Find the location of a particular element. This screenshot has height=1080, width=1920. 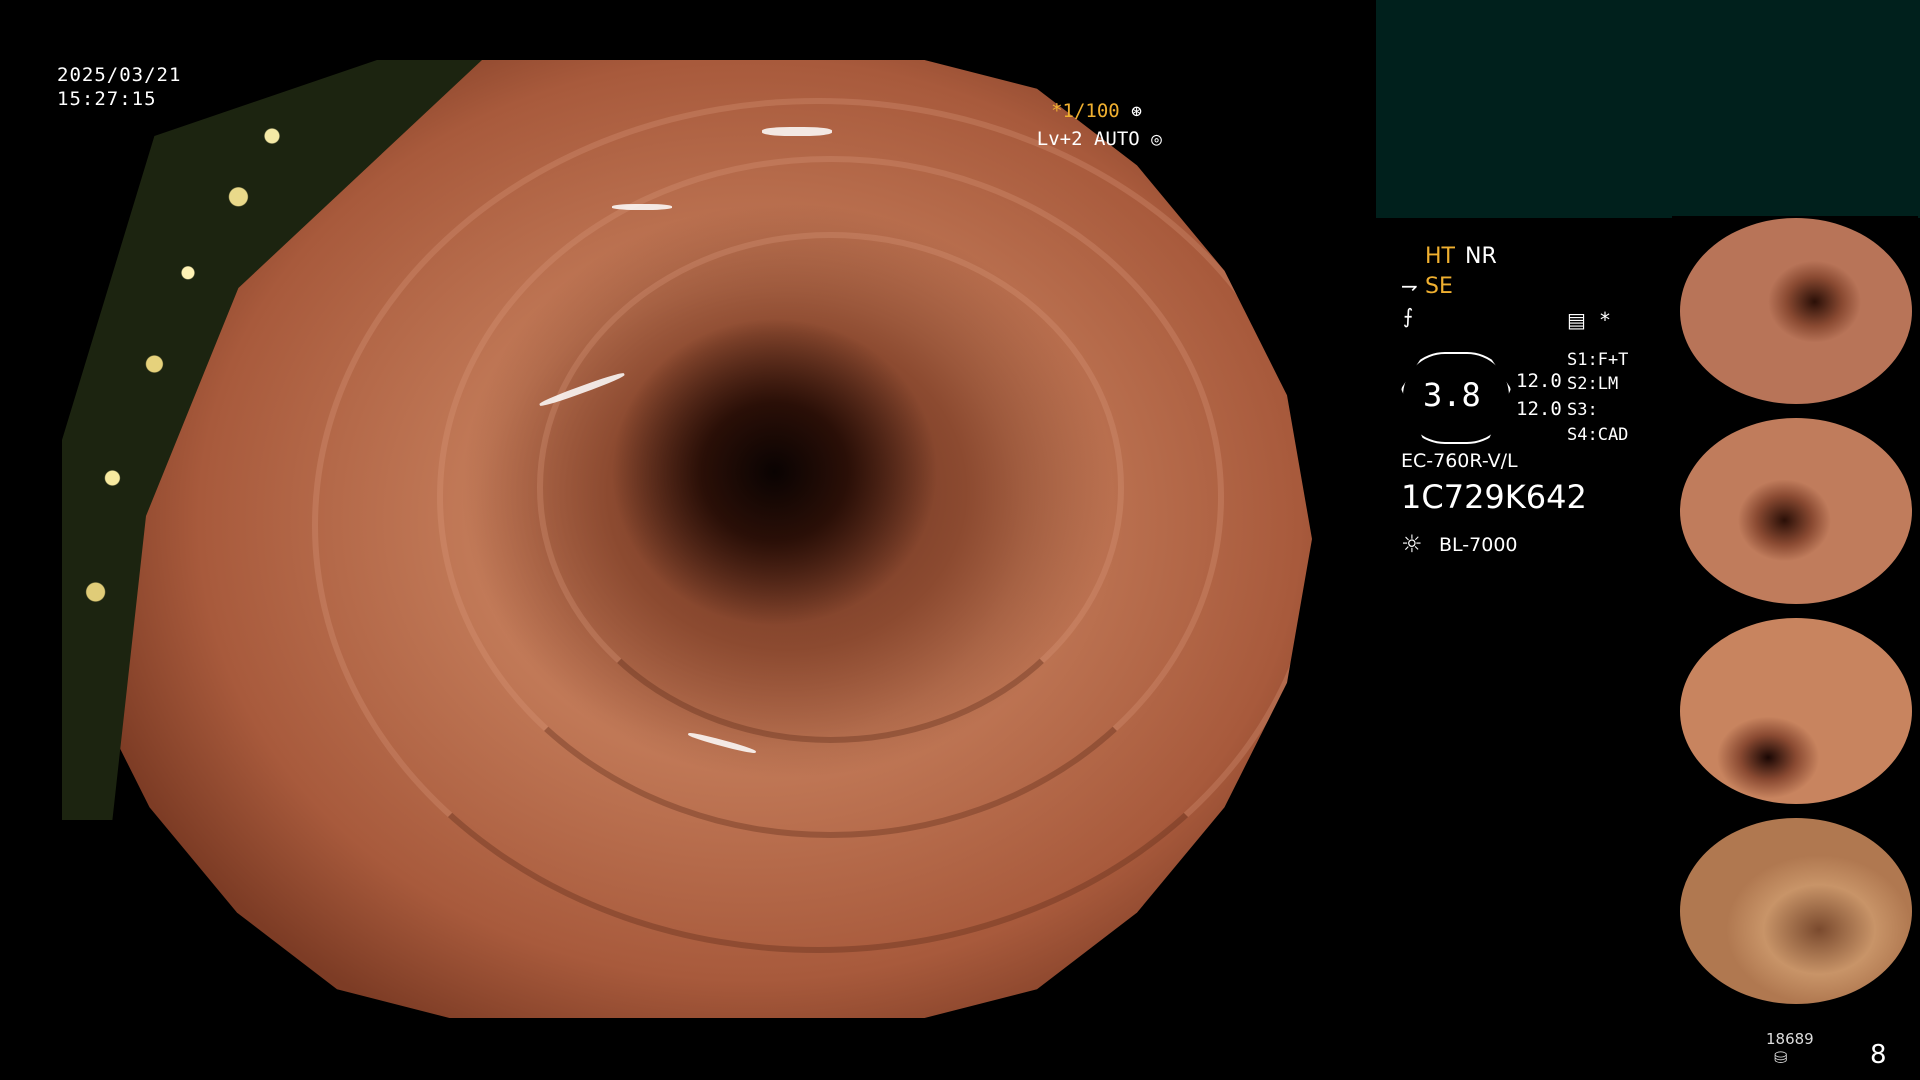

switch-s2: S2:LM is located at coordinates (1593, 384).